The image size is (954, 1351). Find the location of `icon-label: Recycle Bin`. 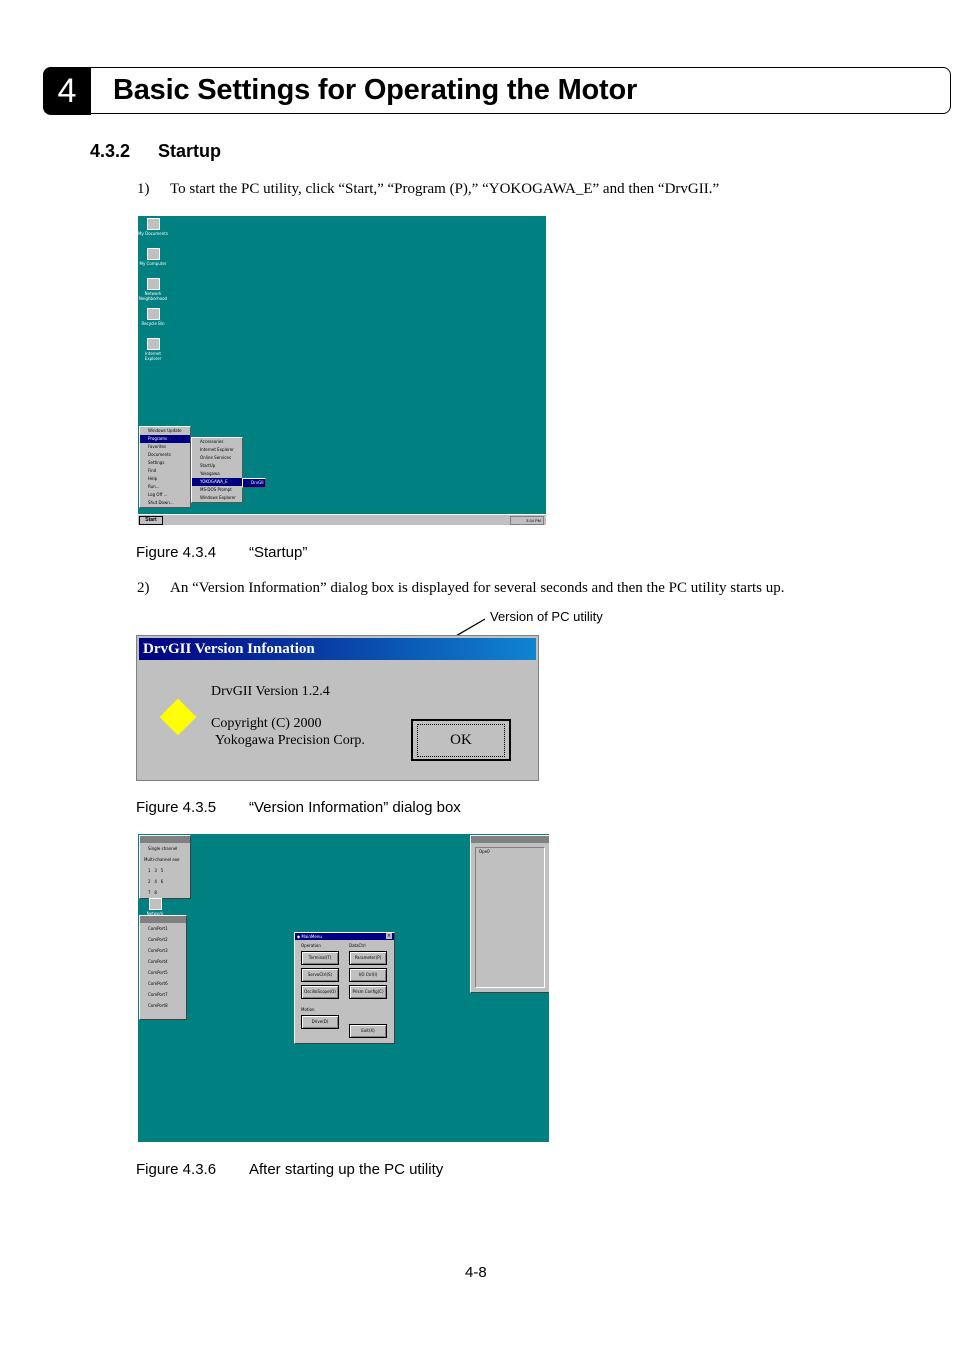

icon-label: Recycle Bin is located at coordinates (153, 323).